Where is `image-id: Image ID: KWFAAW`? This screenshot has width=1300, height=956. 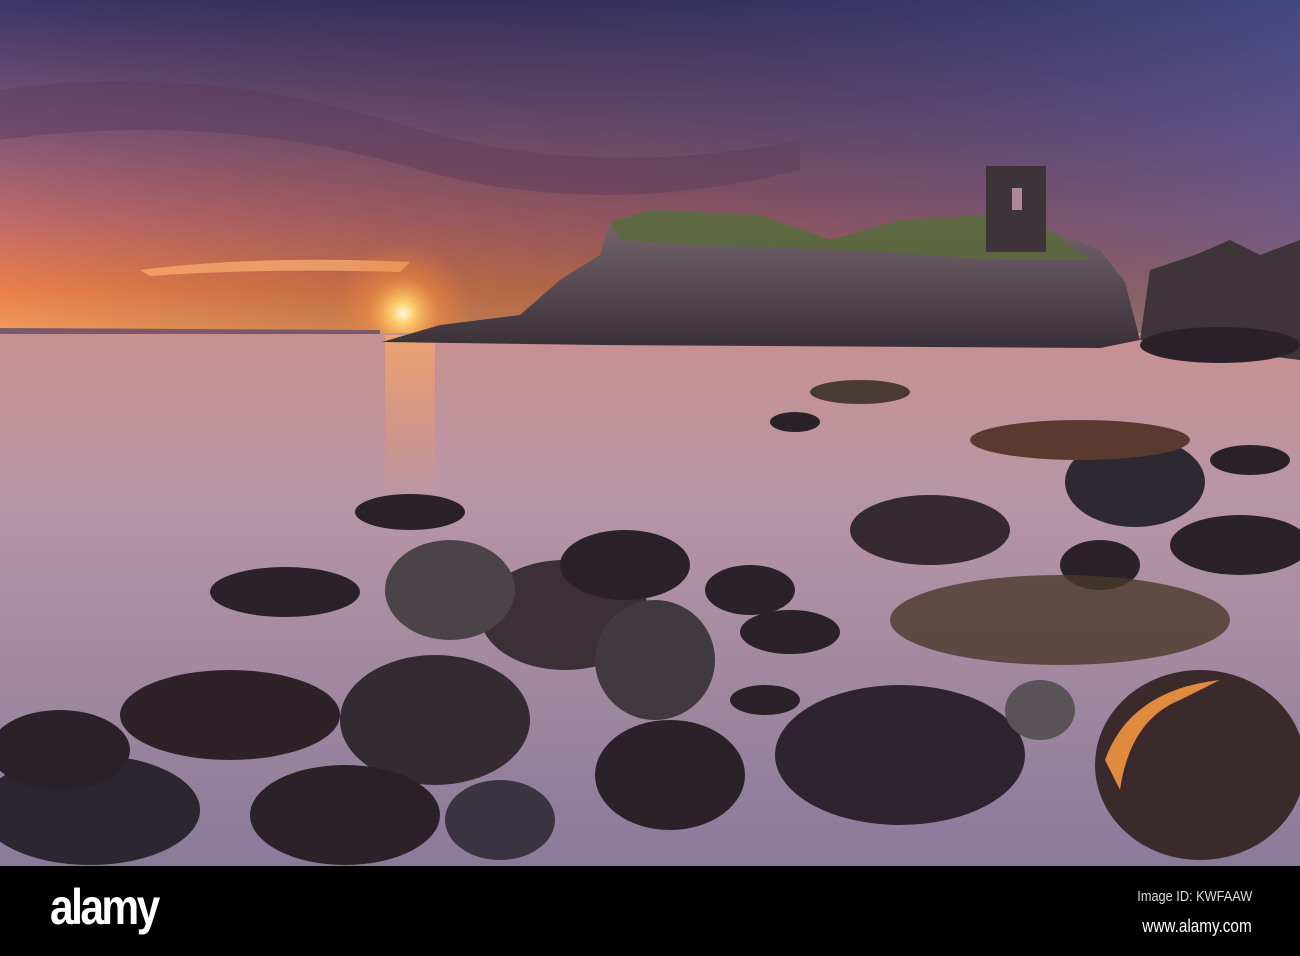
image-id: Image ID: KWFAAW is located at coordinates (1194, 896).